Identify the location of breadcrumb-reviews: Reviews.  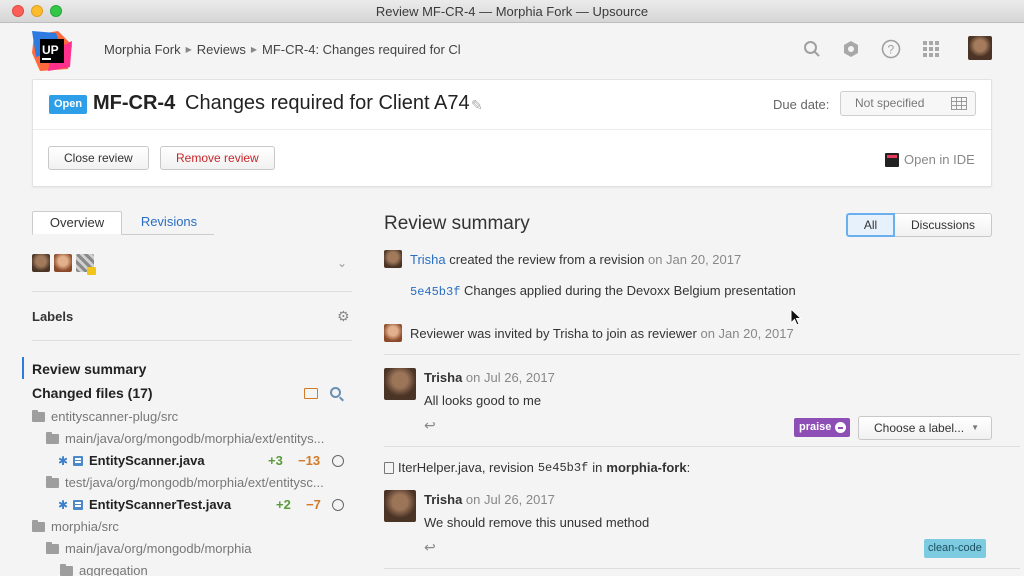
(221, 49).